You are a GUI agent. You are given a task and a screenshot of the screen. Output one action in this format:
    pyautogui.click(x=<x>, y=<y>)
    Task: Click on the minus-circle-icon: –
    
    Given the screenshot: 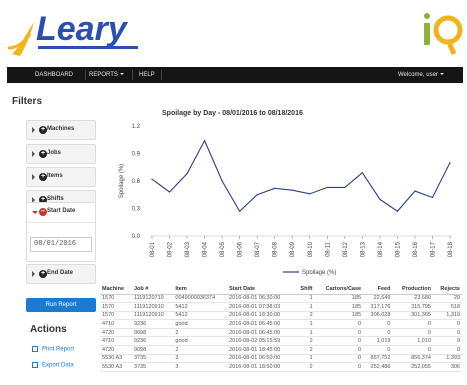 What is the action you would take?
    pyautogui.click(x=43, y=212)
    